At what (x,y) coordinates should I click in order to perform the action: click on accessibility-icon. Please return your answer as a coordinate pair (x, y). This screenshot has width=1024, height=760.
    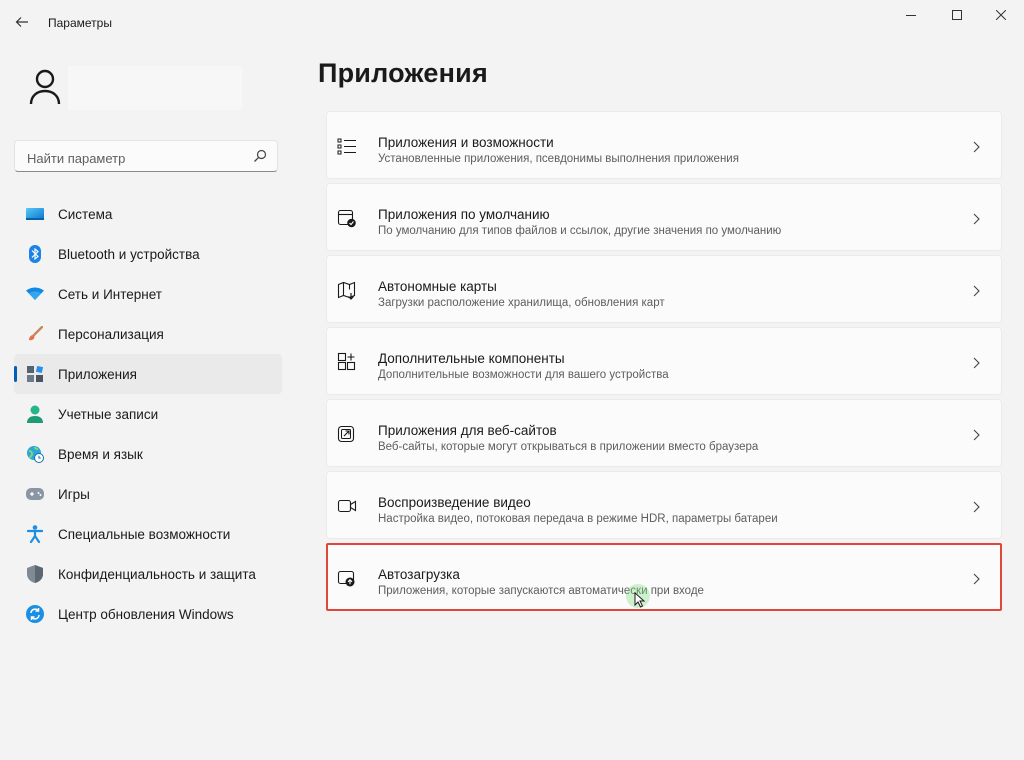
    Looking at the image, I should click on (35, 534).